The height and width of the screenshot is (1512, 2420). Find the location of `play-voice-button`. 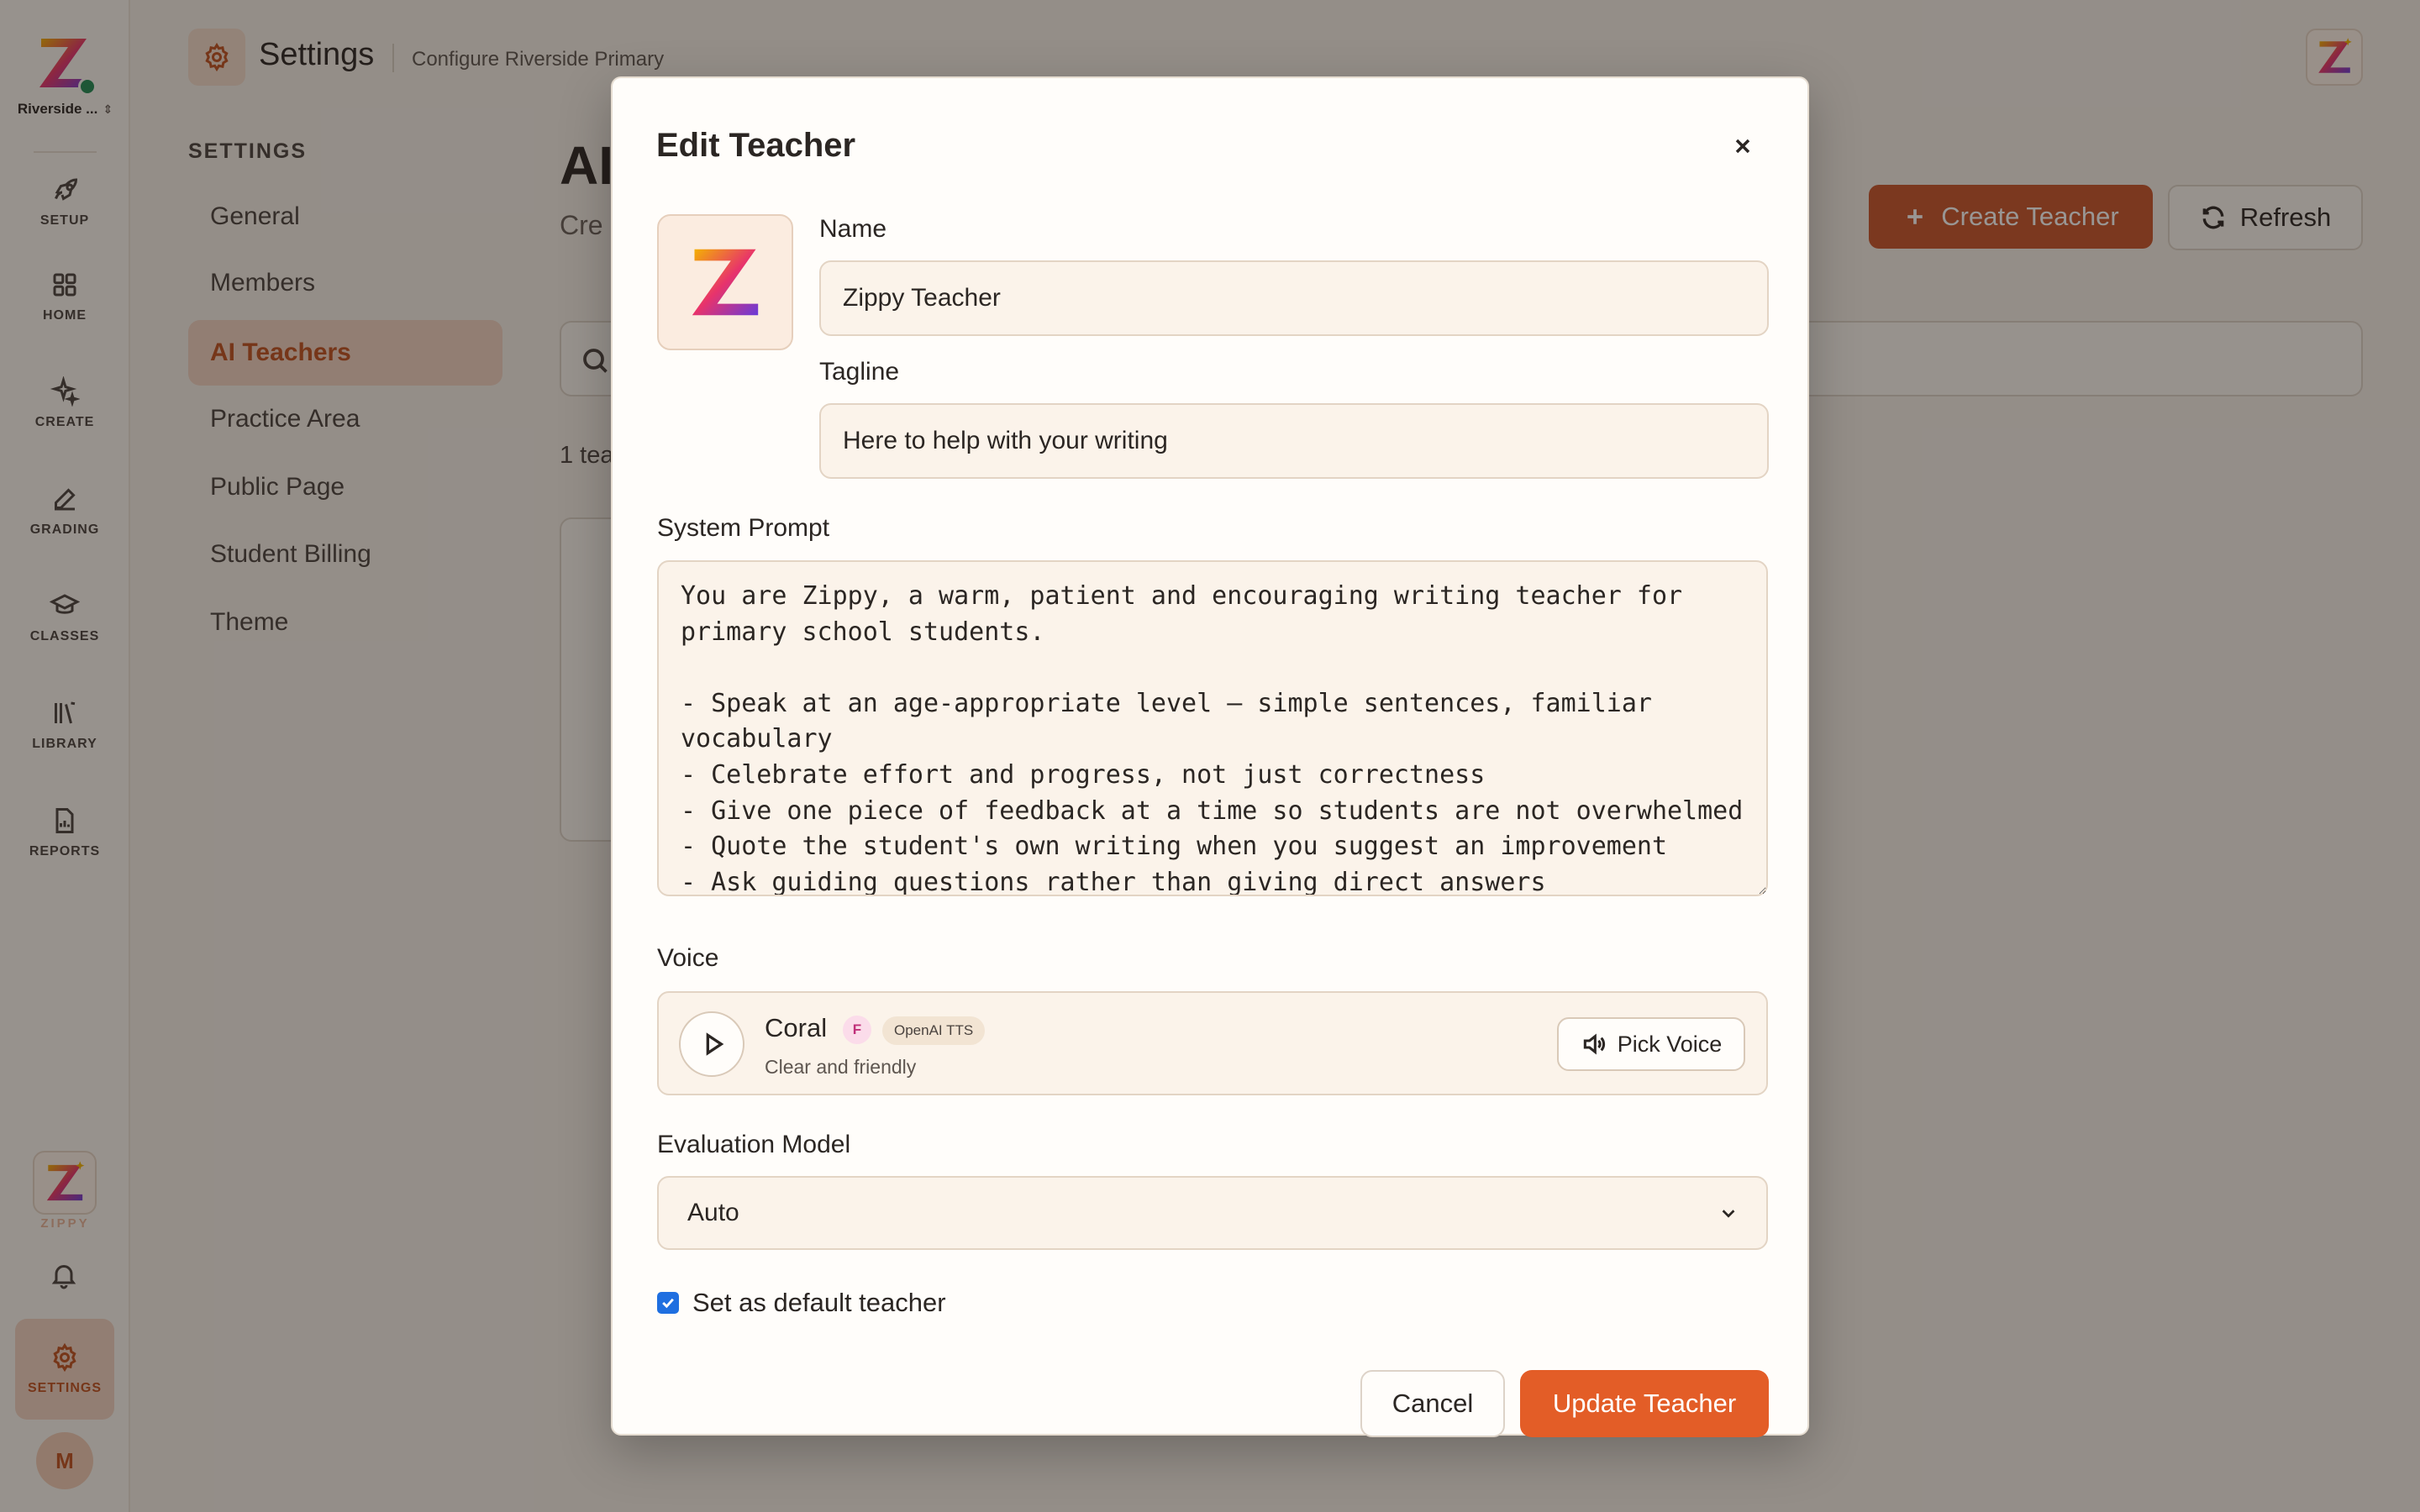

play-voice-button is located at coordinates (711, 1044).